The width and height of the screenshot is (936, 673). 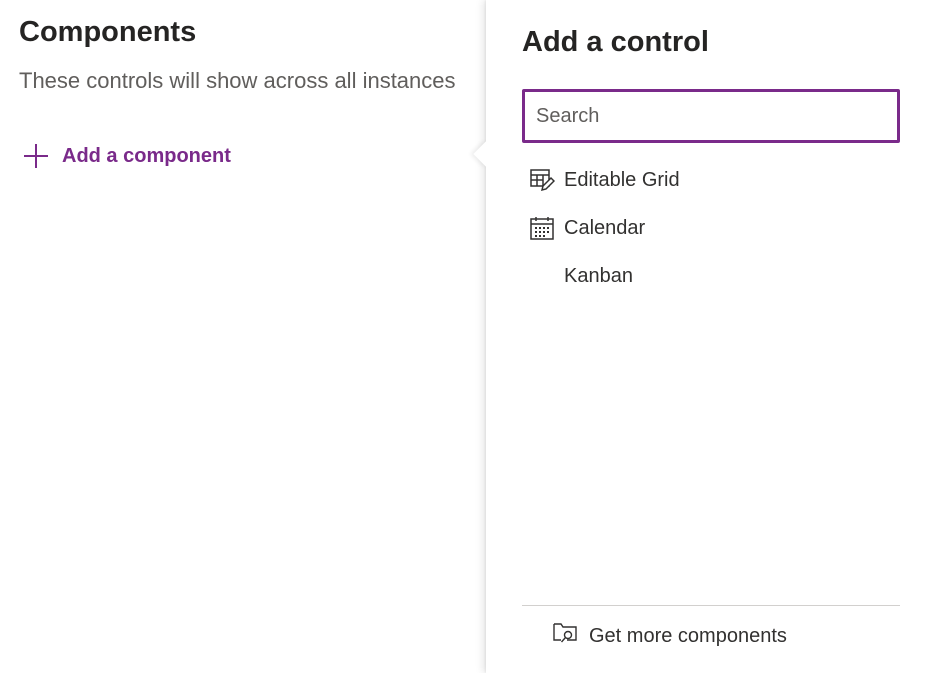 I want to click on control-item-label: Editable Grid, so click(x=622, y=179).